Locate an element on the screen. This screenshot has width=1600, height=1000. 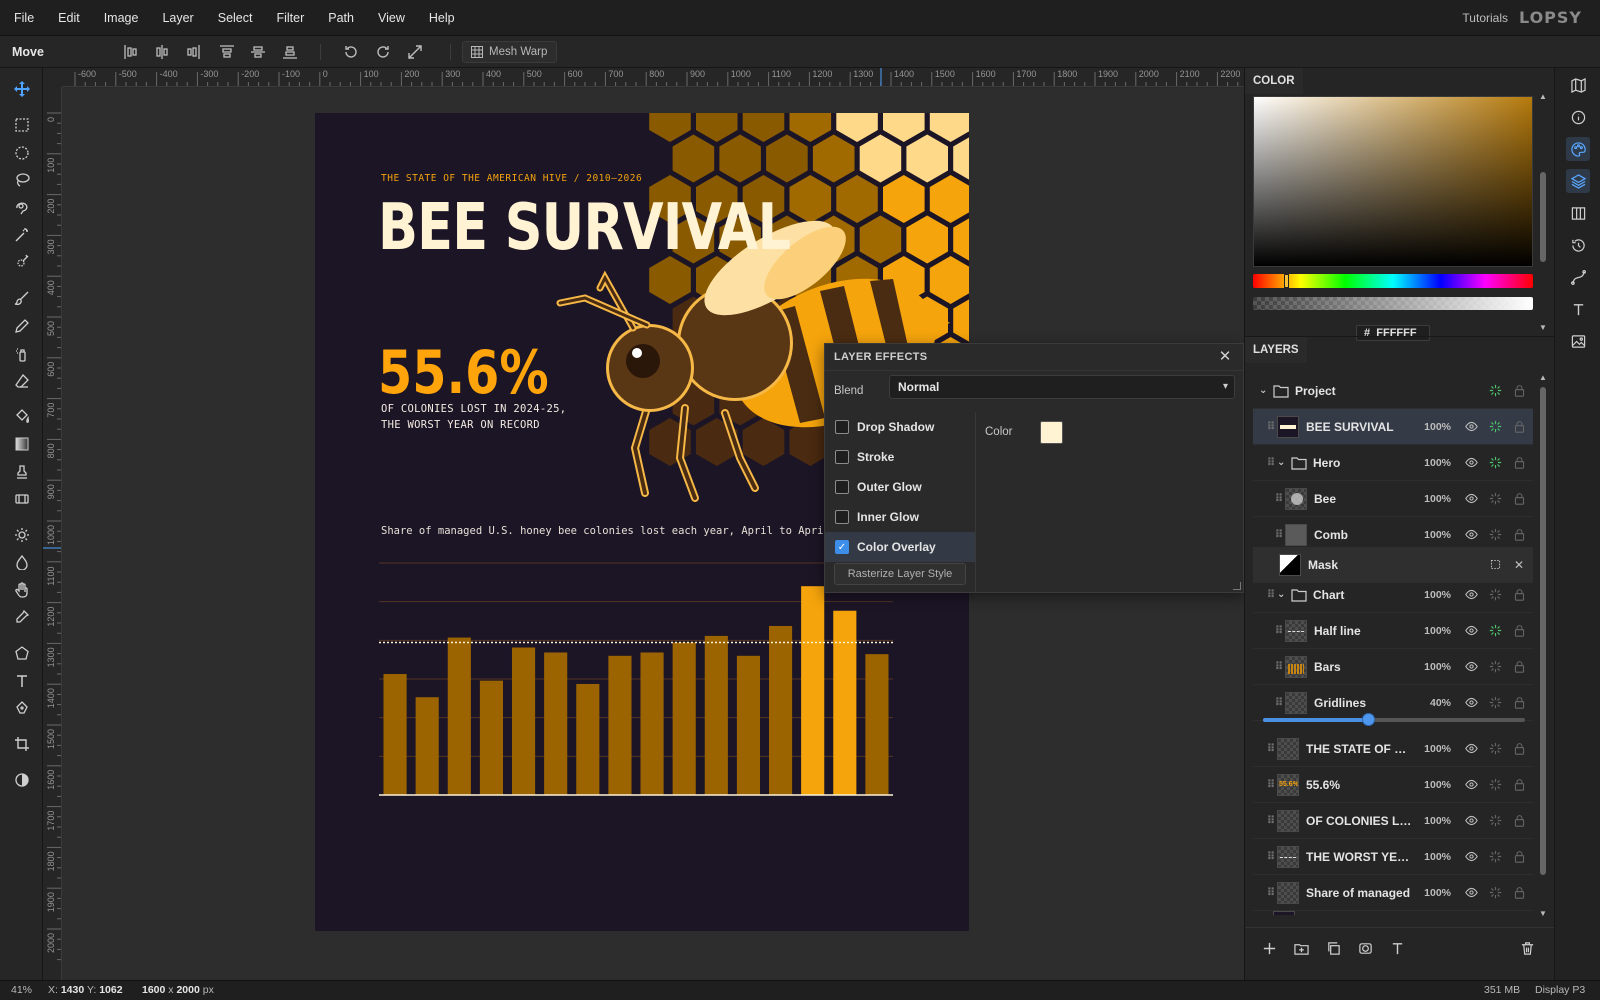
hue-slider-knob is located at coordinates (1286, 281).